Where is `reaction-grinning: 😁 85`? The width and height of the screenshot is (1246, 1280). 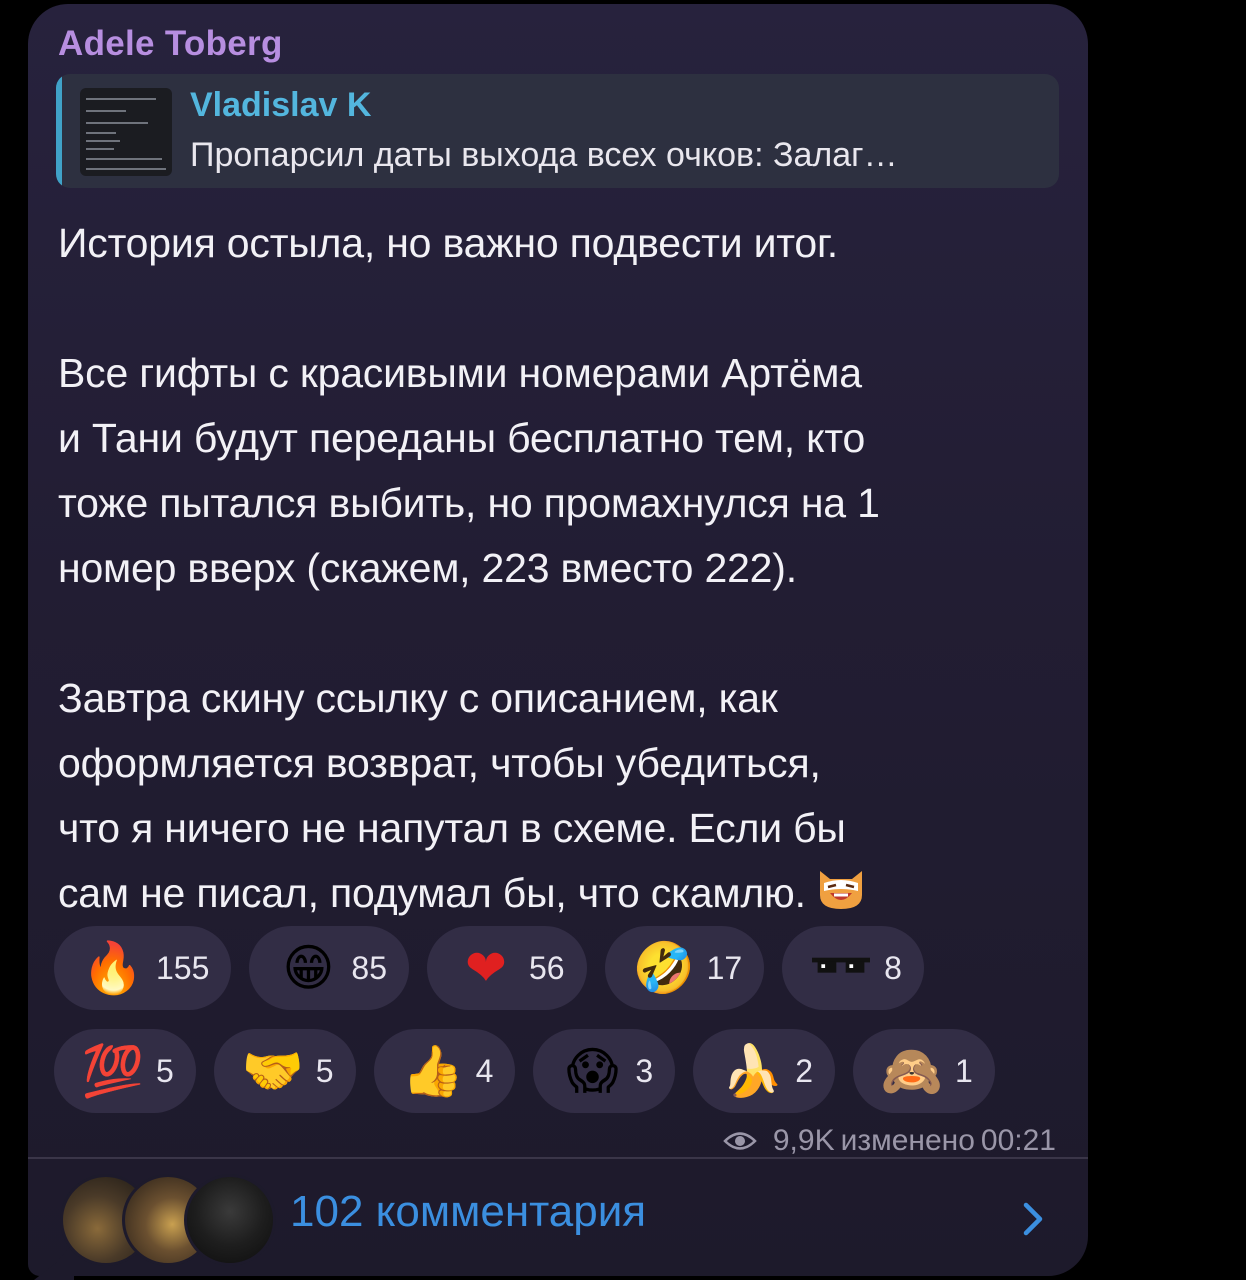
reaction-grinning: 😁 85 is located at coordinates (329, 968).